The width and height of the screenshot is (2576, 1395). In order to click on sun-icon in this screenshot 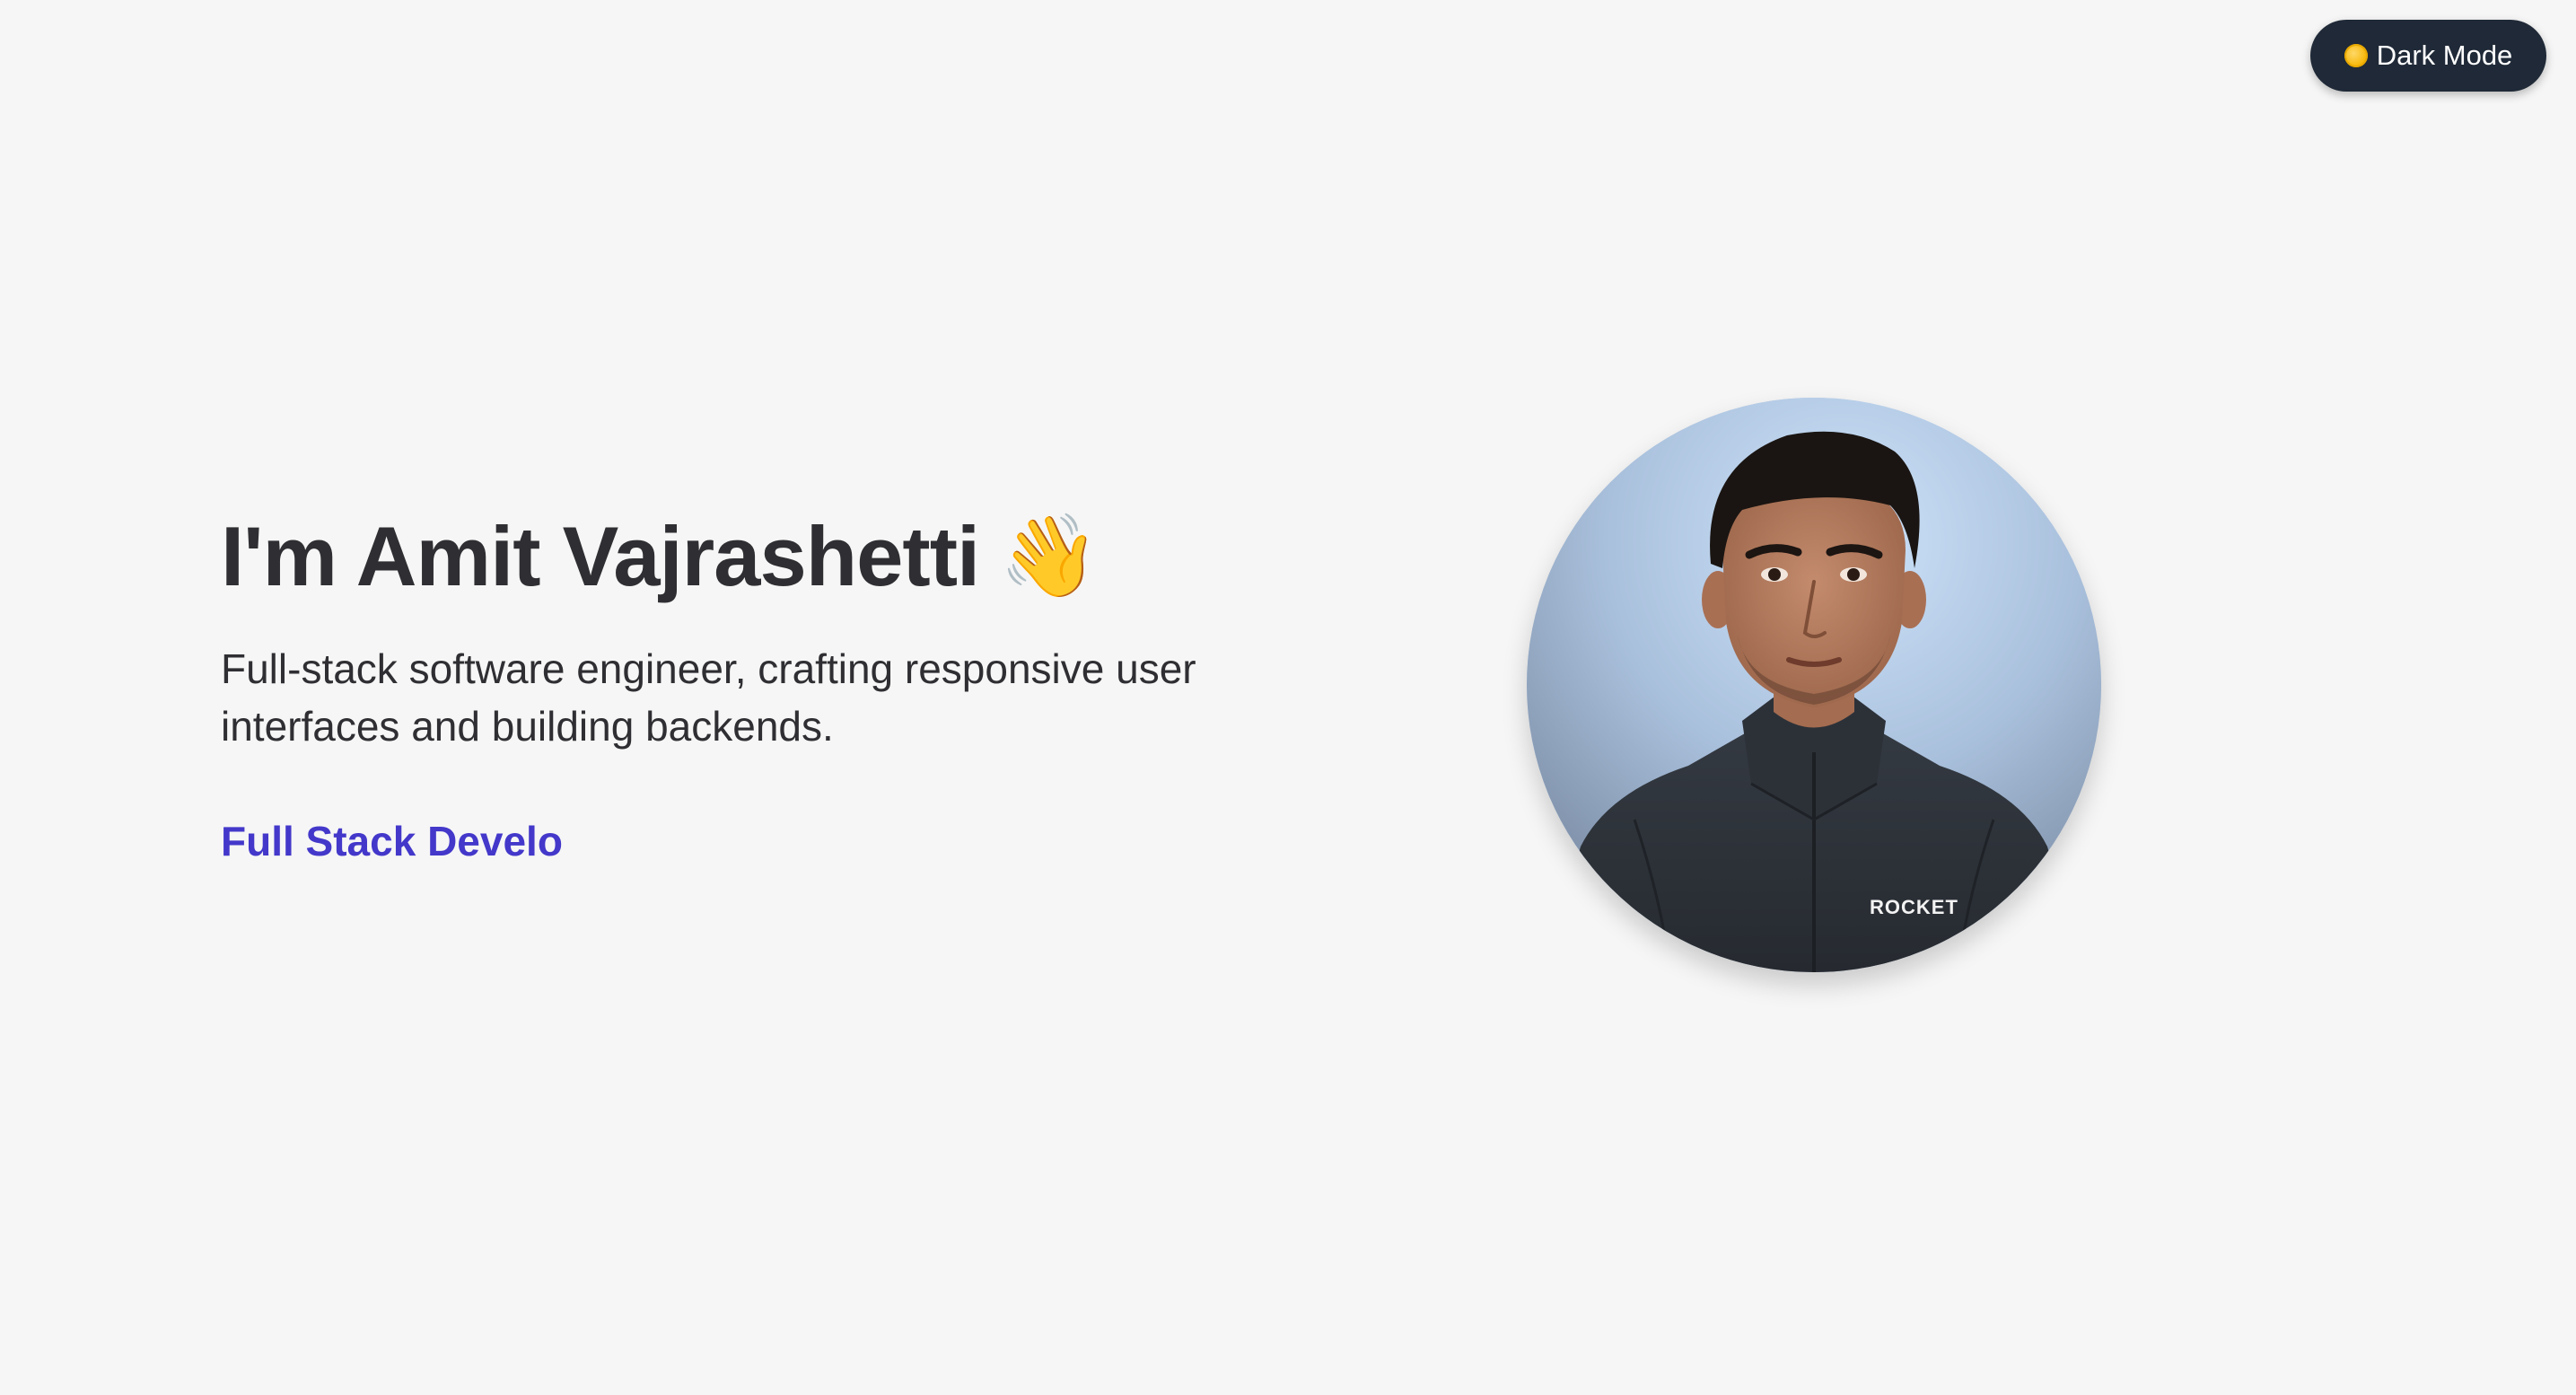, I will do `click(2356, 55)`.